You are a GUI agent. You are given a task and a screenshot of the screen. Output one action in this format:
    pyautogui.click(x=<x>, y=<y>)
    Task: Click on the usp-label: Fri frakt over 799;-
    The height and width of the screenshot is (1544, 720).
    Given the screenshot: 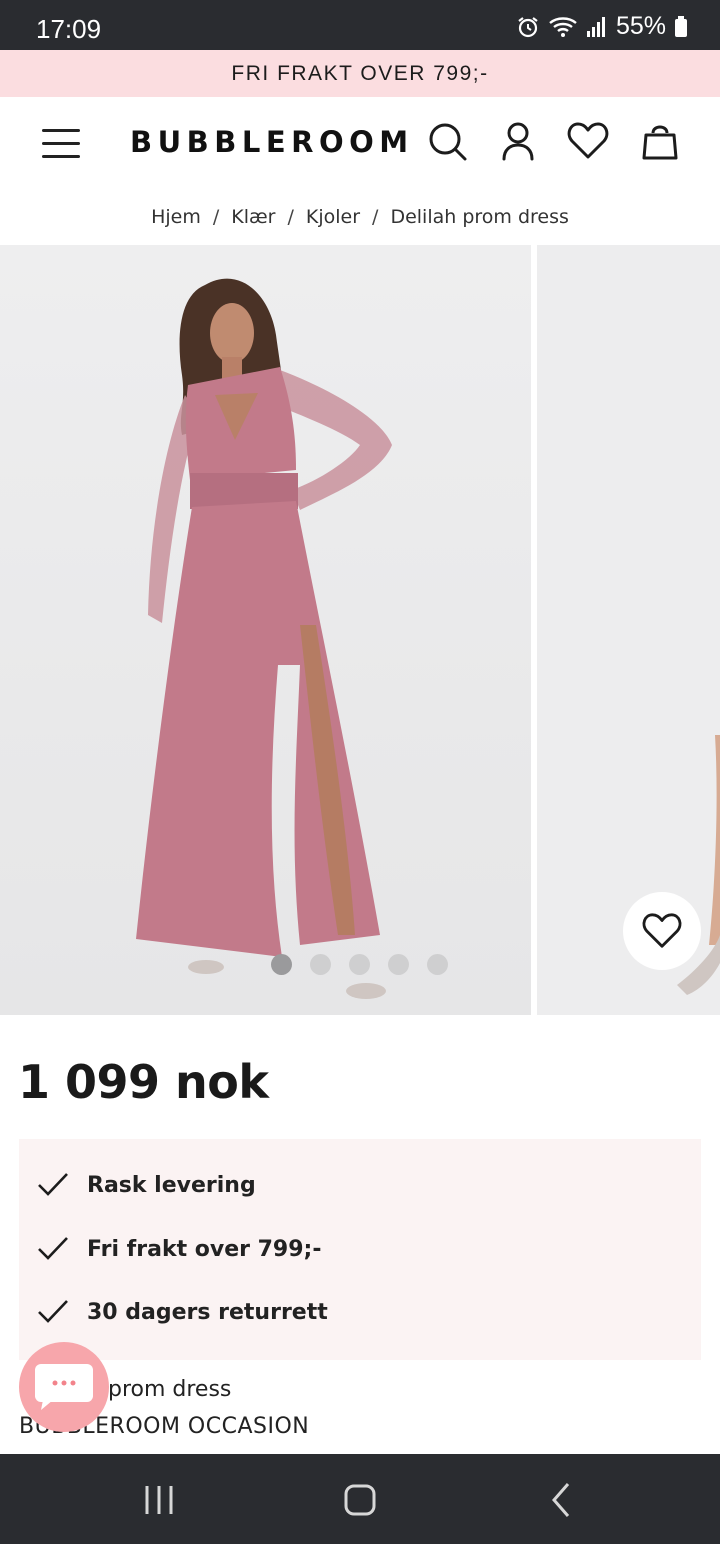 What is the action you would take?
    pyautogui.click(x=204, y=1249)
    